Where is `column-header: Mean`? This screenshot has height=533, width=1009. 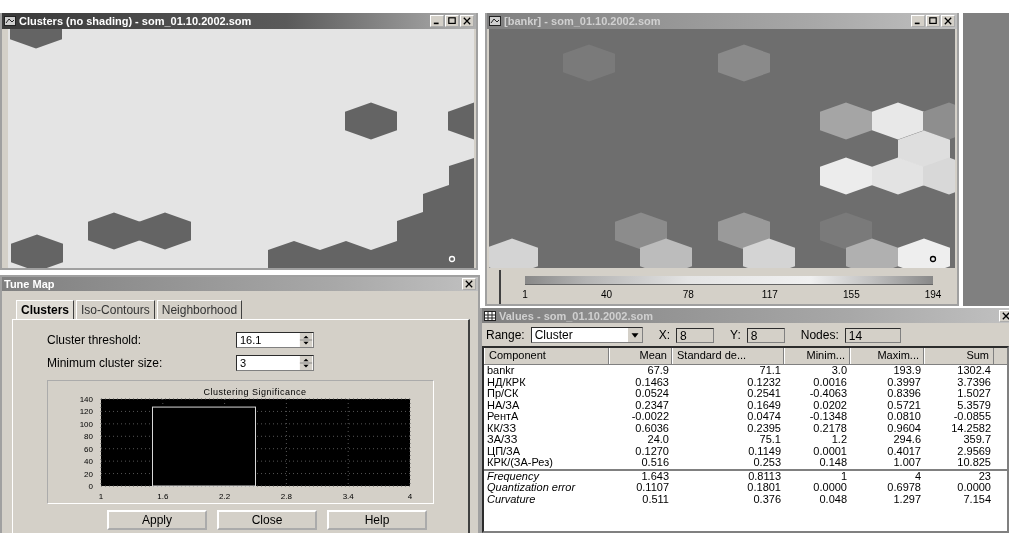 column-header: Mean is located at coordinates (640, 356).